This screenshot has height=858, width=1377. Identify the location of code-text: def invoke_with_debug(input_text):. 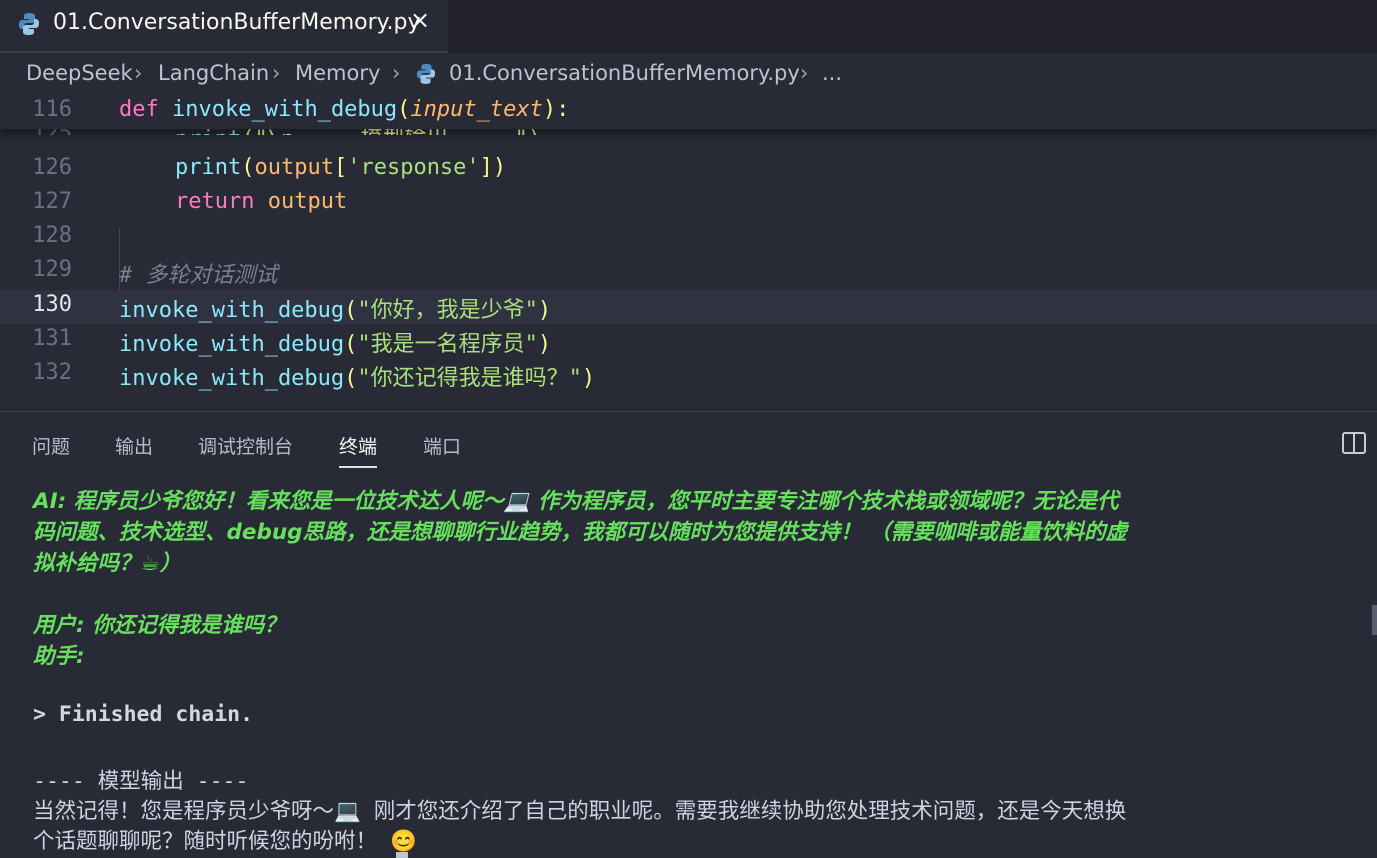
(344, 109).